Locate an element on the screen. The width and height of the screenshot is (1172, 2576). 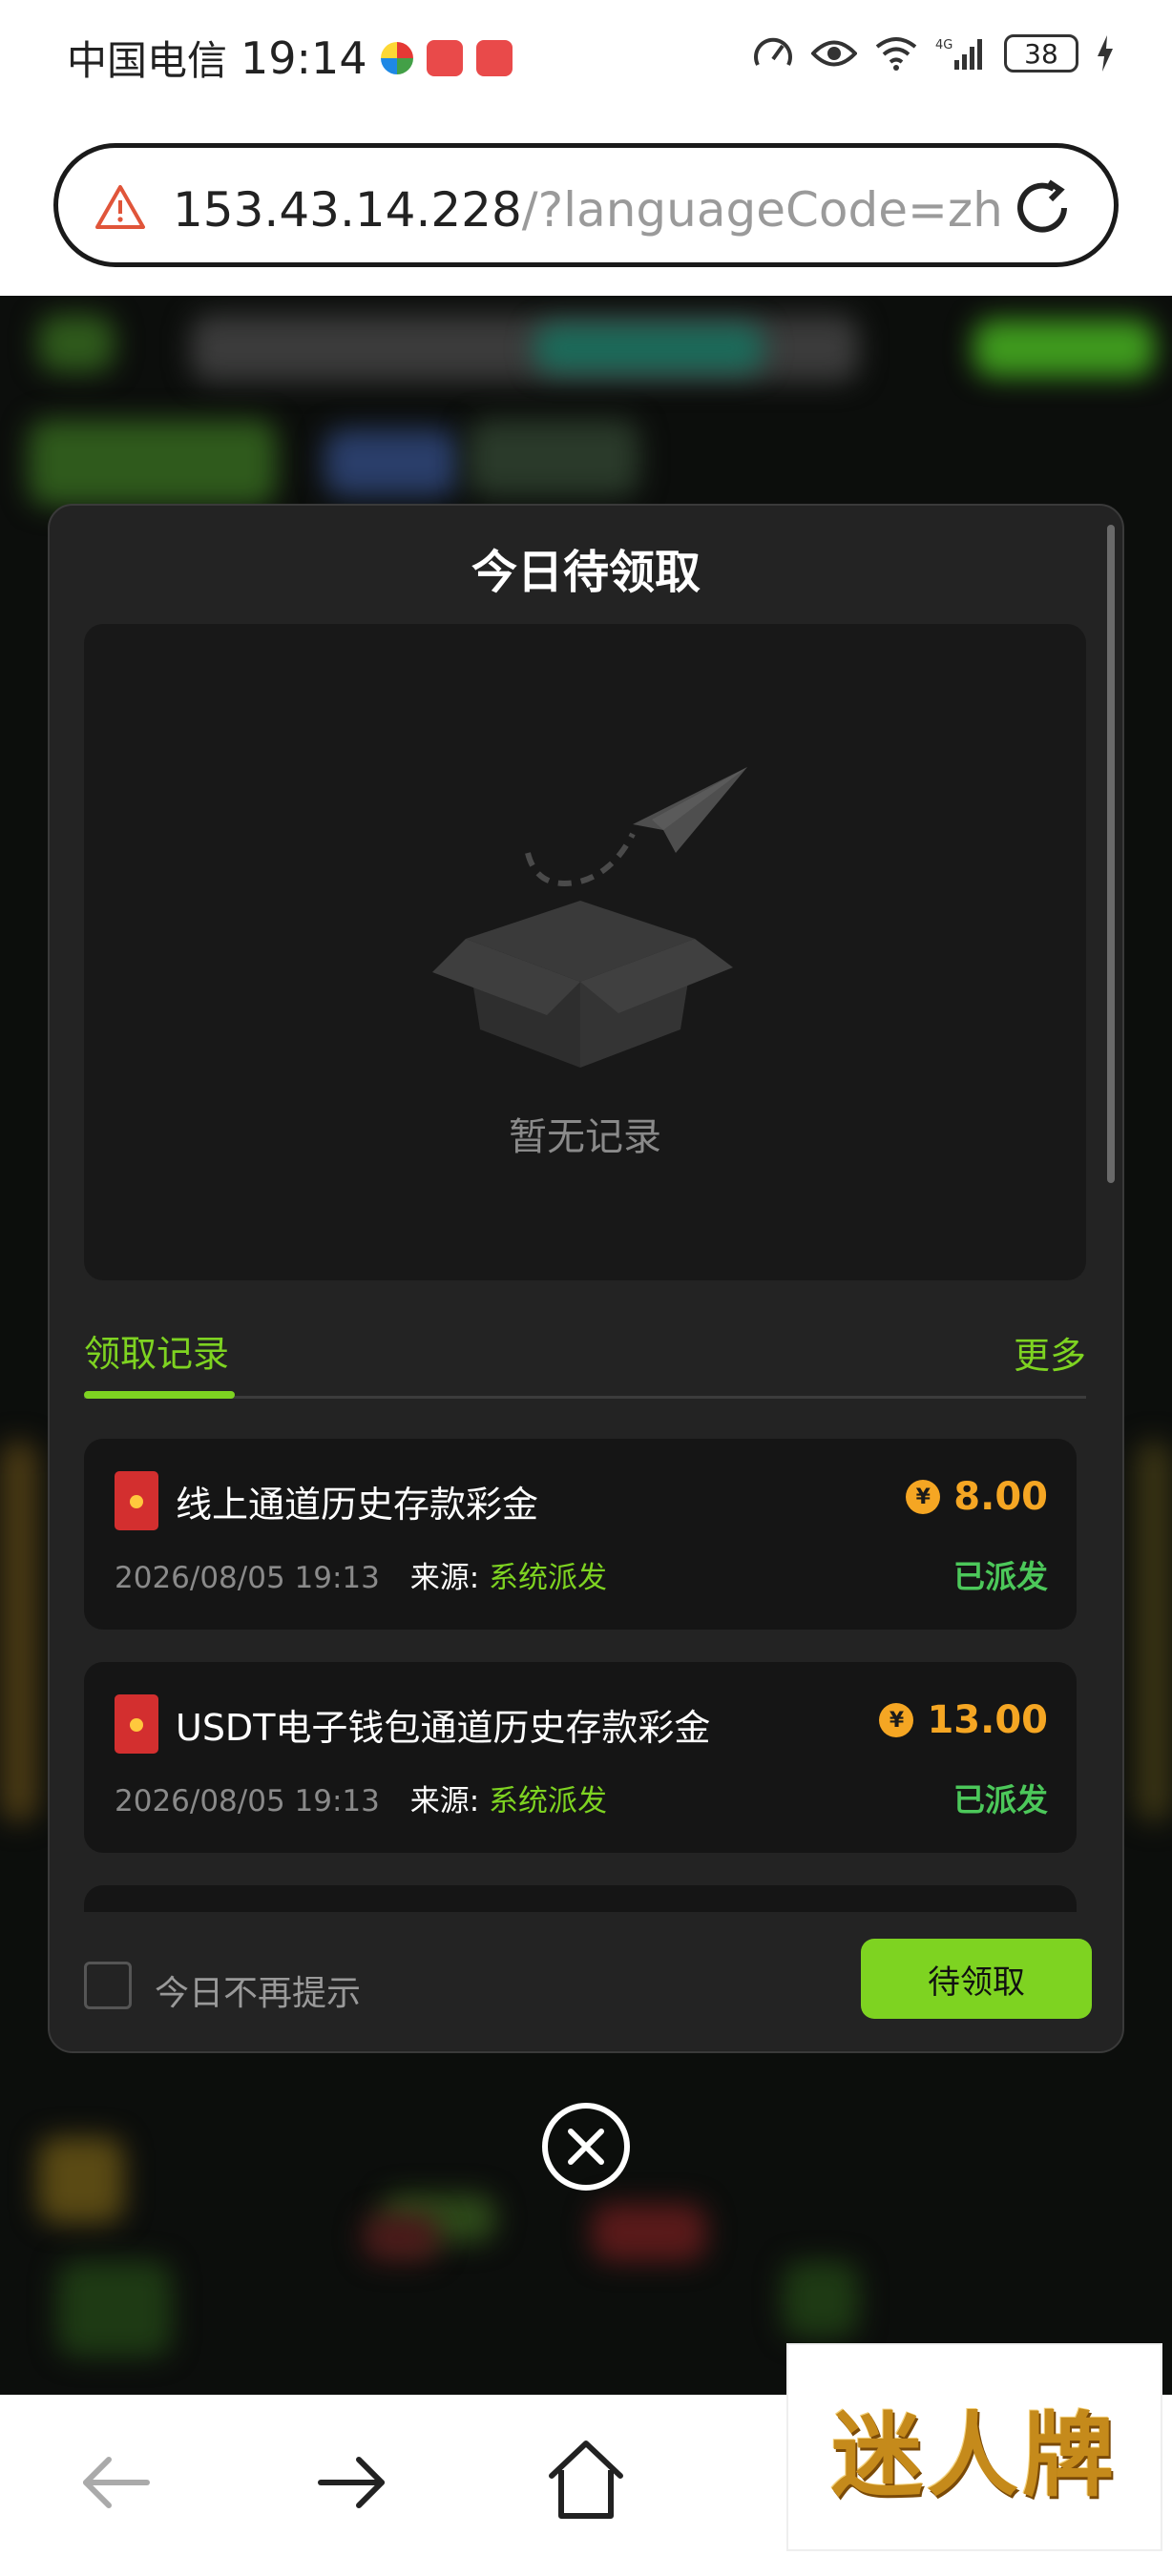
close-dialog-button is located at coordinates (586, 2147).